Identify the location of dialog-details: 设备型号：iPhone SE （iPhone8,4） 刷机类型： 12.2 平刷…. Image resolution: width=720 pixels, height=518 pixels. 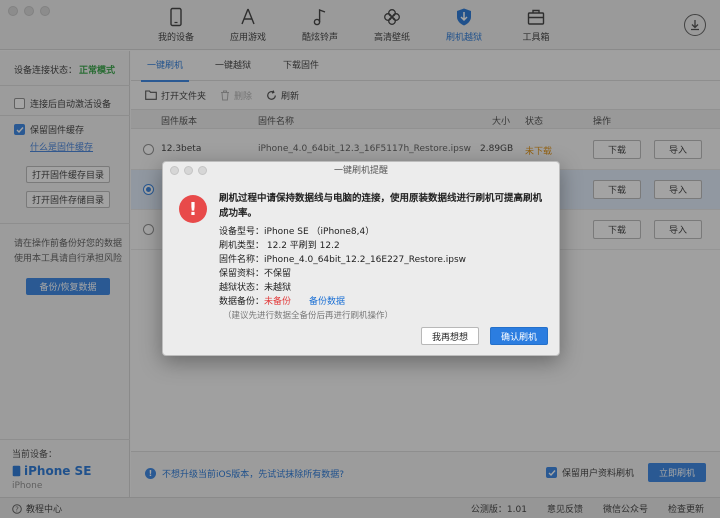
(342, 274).